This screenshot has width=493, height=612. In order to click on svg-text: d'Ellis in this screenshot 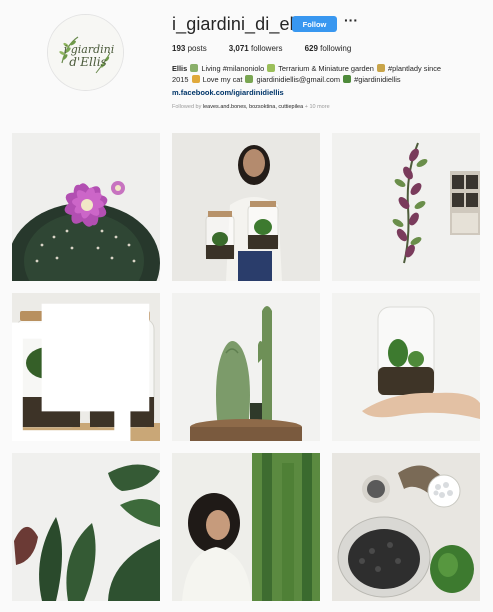, I will do `click(87, 62)`.